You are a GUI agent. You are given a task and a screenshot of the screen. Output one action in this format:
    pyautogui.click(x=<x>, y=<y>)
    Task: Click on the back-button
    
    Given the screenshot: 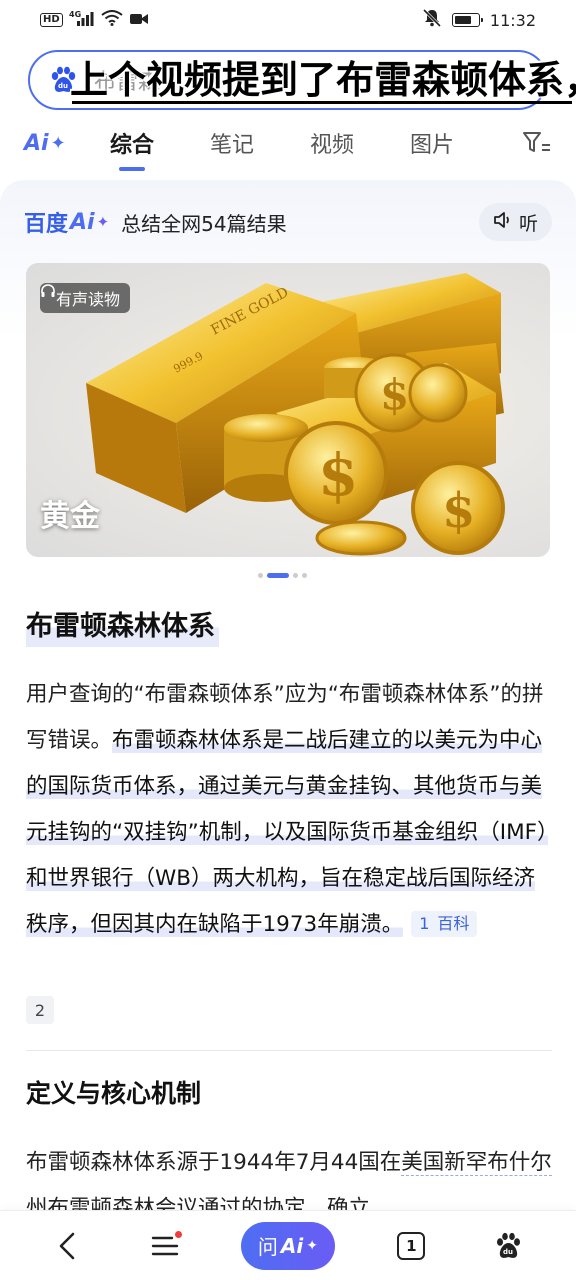 What is the action you would take?
    pyautogui.click(x=68, y=1246)
    